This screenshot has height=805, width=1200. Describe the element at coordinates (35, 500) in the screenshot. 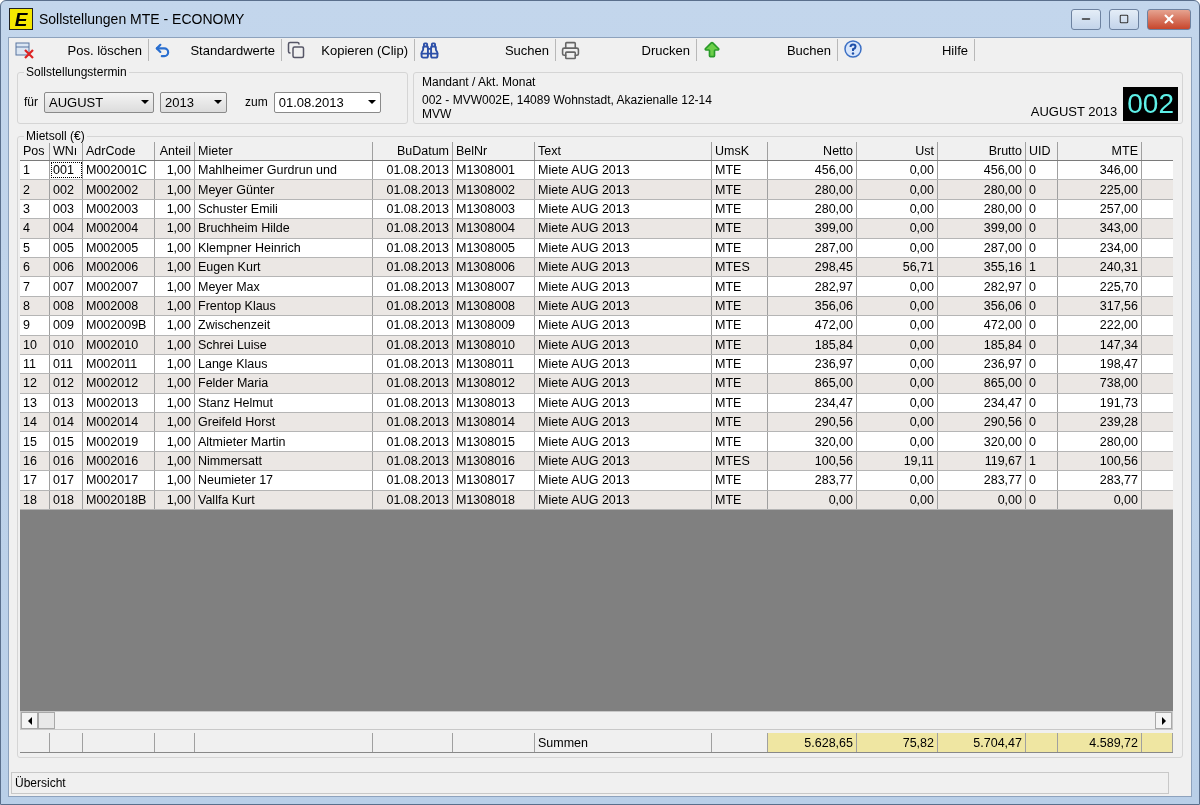

I see `table-cell: 18` at that location.